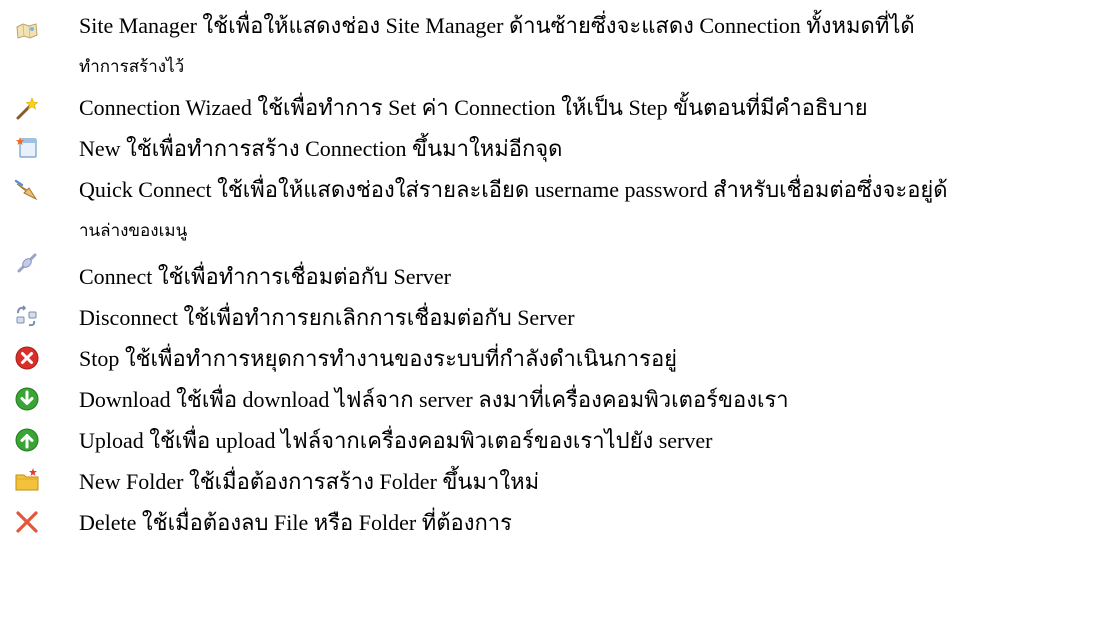 The image size is (1105, 630). What do you see at coordinates (27, 440) in the screenshot?
I see `upload-icon` at bounding box center [27, 440].